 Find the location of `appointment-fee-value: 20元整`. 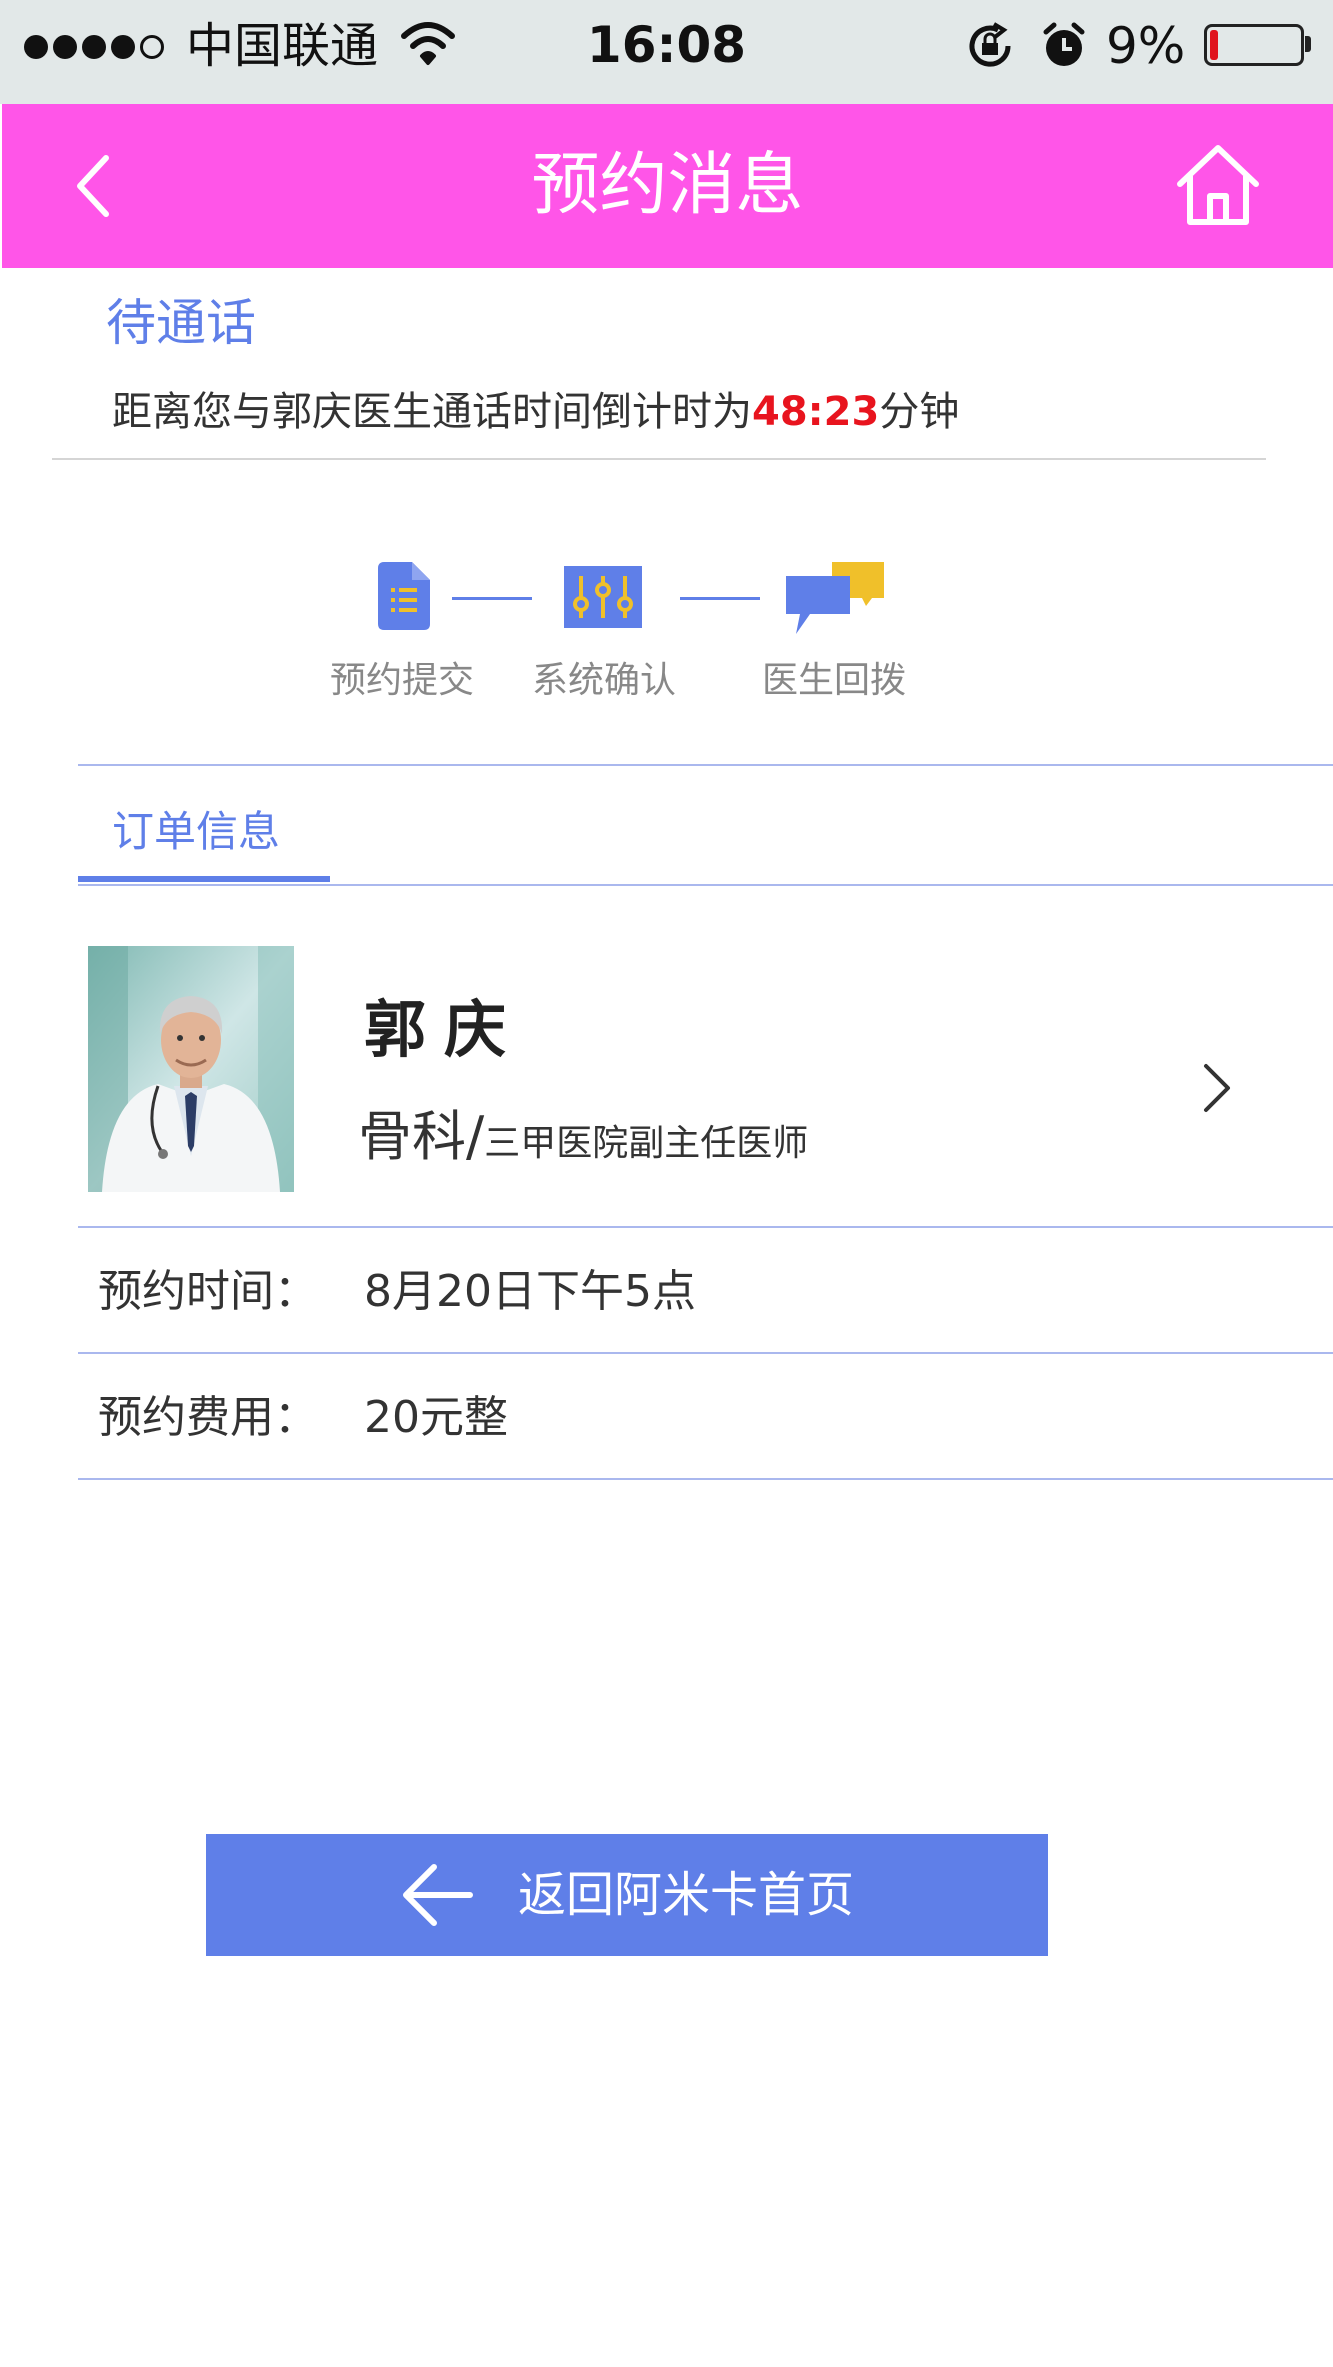

appointment-fee-value: 20元整 is located at coordinates (436, 1417).